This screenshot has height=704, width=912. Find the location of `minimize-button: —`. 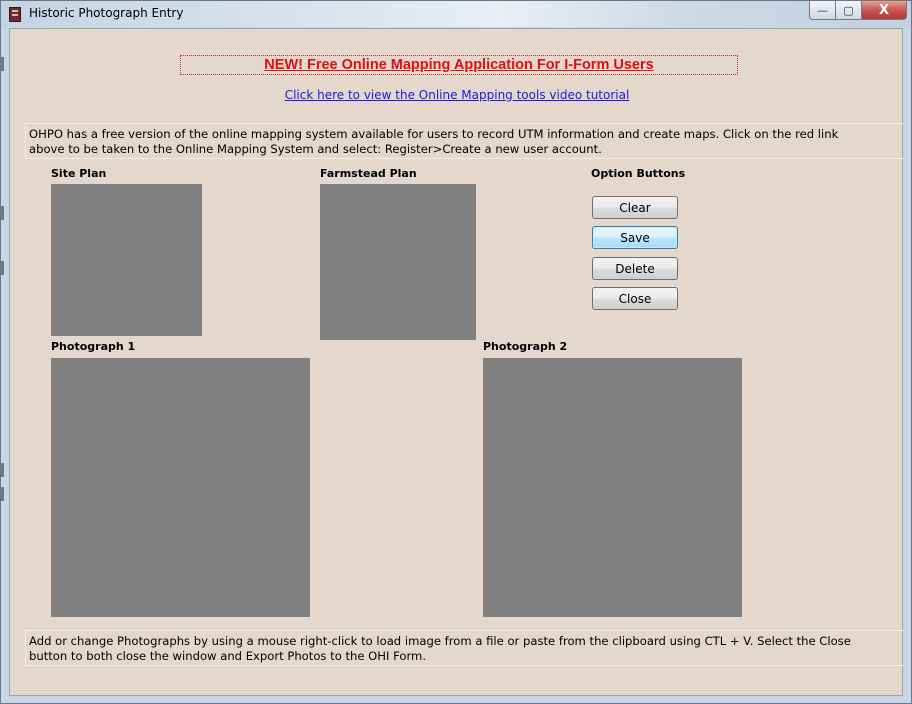

minimize-button: — is located at coordinates (822, 10).